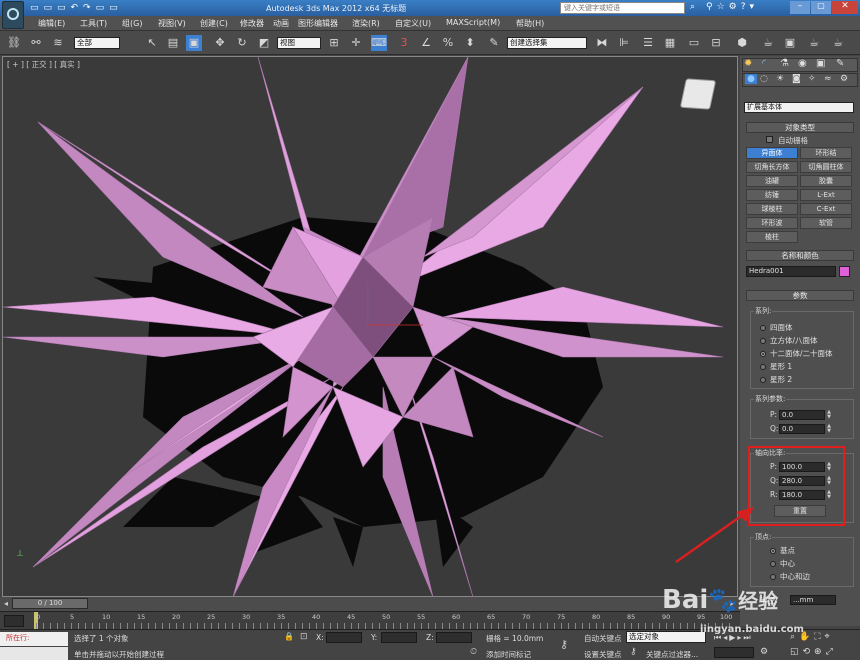 This screenshot has height=660, width=860. What do you see at coordinates (813, 652) in the screenshot?
I see `viewport-nav-icons-2: ◱⟲⊕⤢` at bounding box center [813, 652].